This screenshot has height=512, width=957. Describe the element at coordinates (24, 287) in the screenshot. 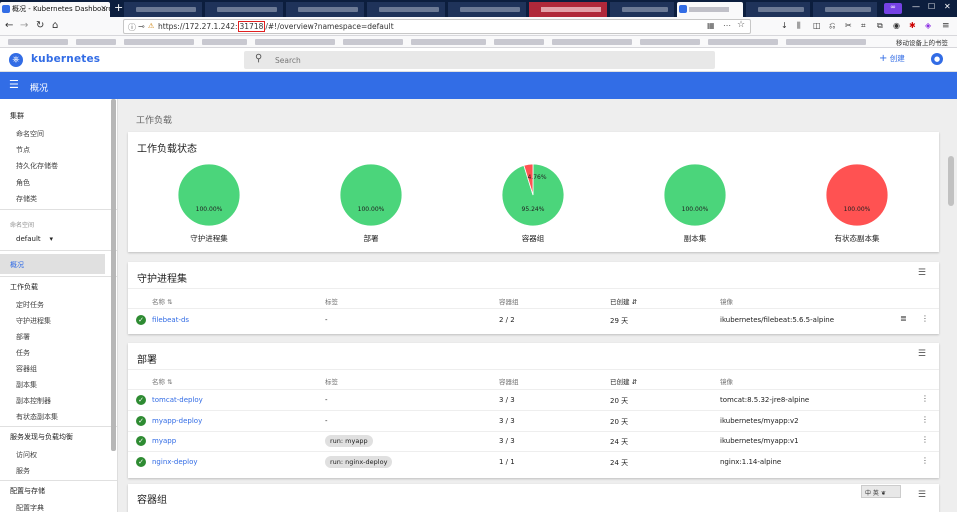

I see `sidebar-header-workloads: 工作负载` at that location.